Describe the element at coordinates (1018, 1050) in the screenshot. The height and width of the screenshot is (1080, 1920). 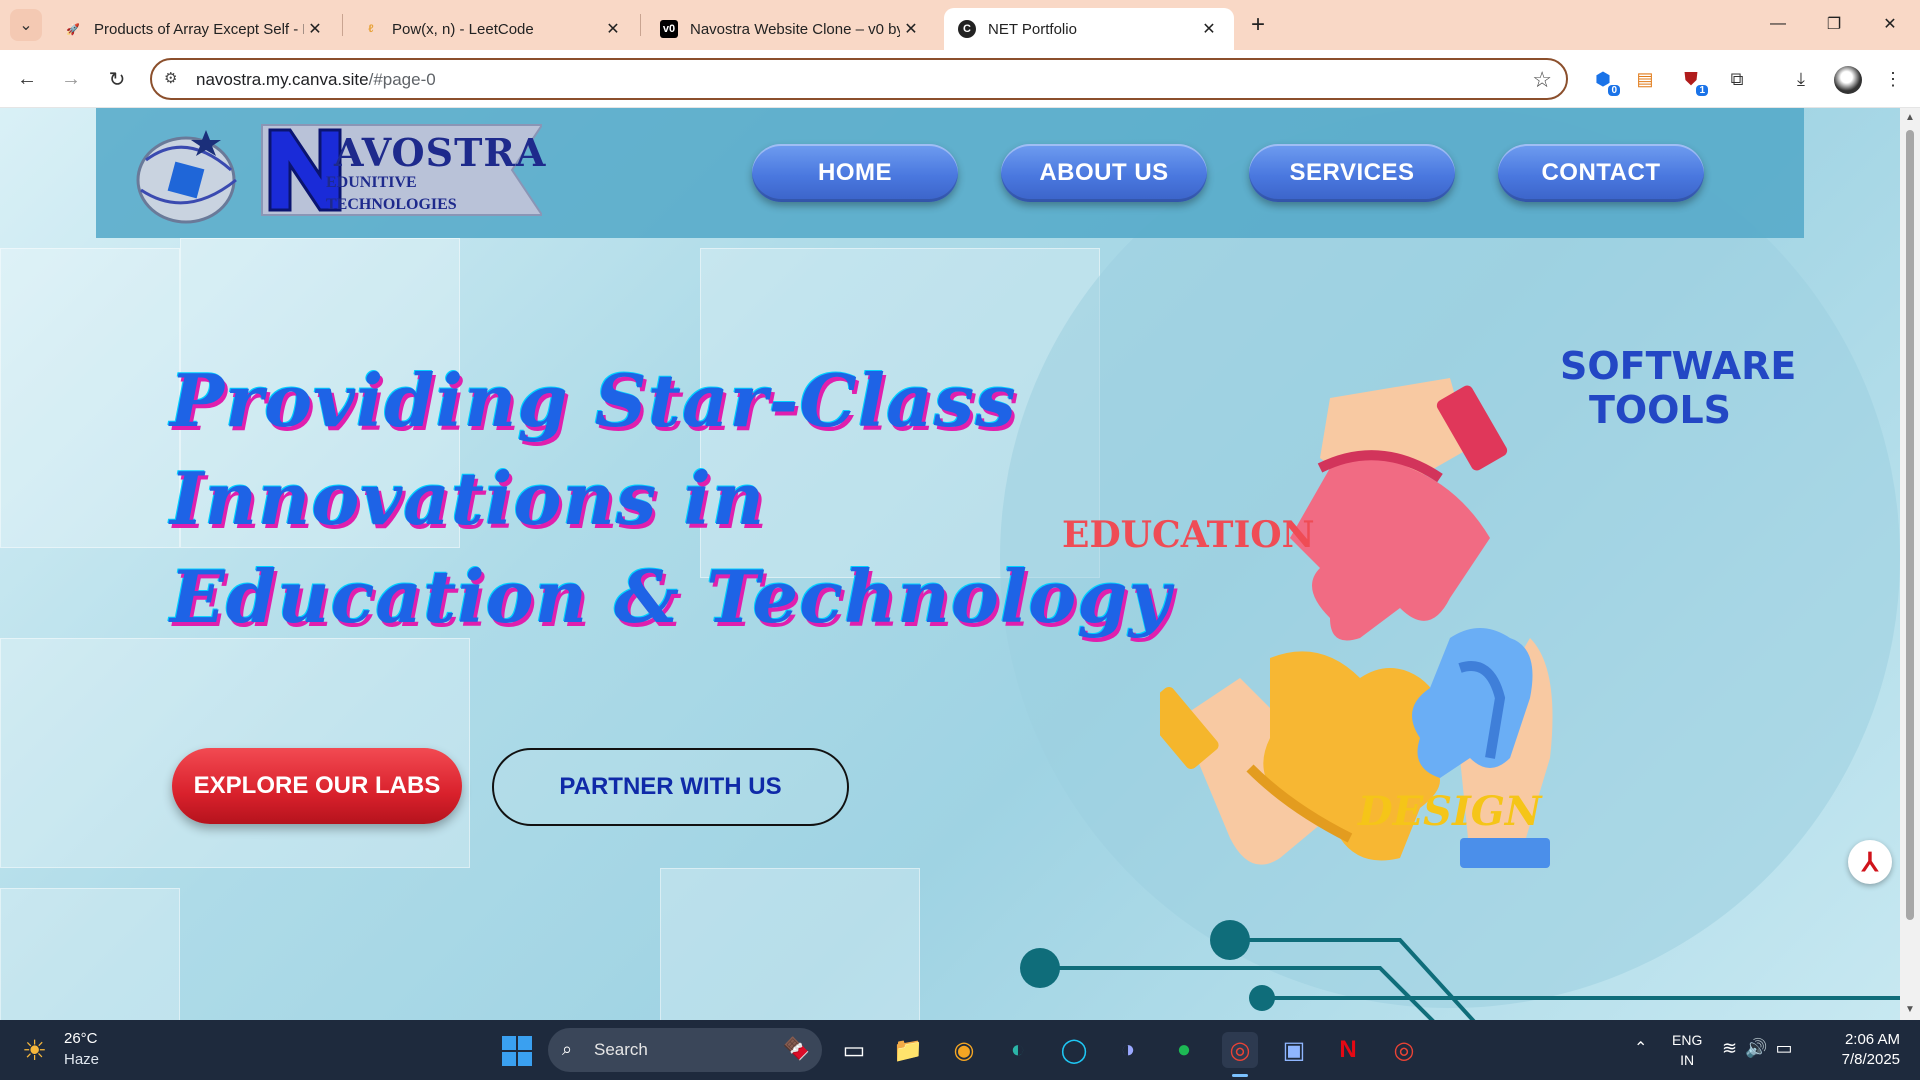
I see `edge-icon: ◐` at that location.